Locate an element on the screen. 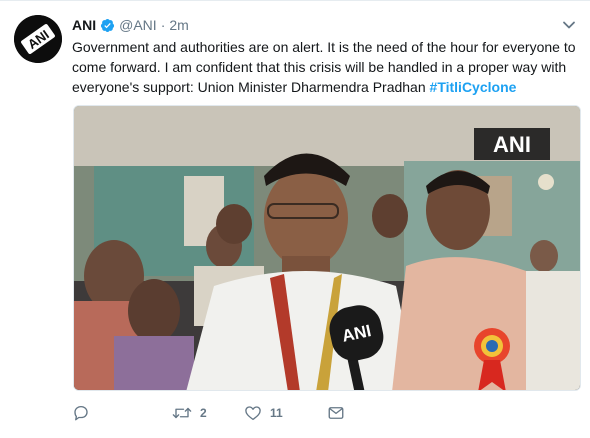 The width and height of the screenshot is (590, 438). hashtag-link: #TitliCyclone is located at coordinates (473, 87).